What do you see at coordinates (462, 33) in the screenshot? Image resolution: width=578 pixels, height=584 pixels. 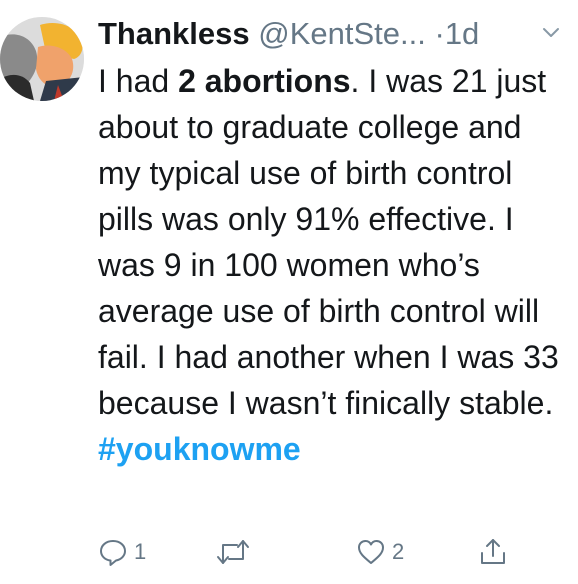 I see `tweet-timestamp: 1d` at bounding box center [462, 33].